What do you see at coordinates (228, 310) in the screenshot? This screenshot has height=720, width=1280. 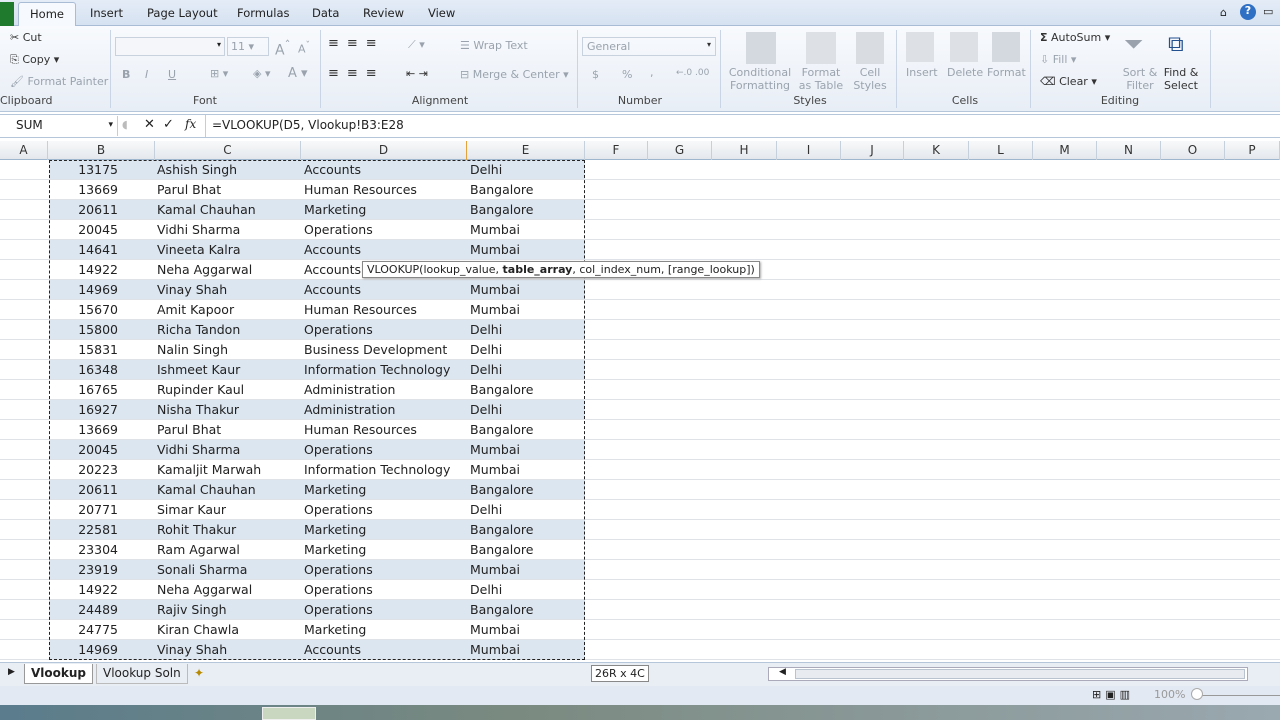 I see `cell-name: Amit Kapoor` at bounding box center [228, 310].